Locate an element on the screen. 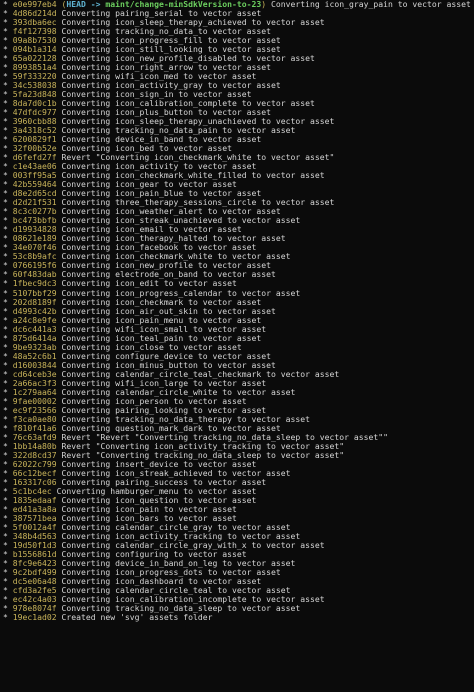 This screenshot has height=692, width=474. commit-hash: d19934828 is located at coordinates (34, 230).